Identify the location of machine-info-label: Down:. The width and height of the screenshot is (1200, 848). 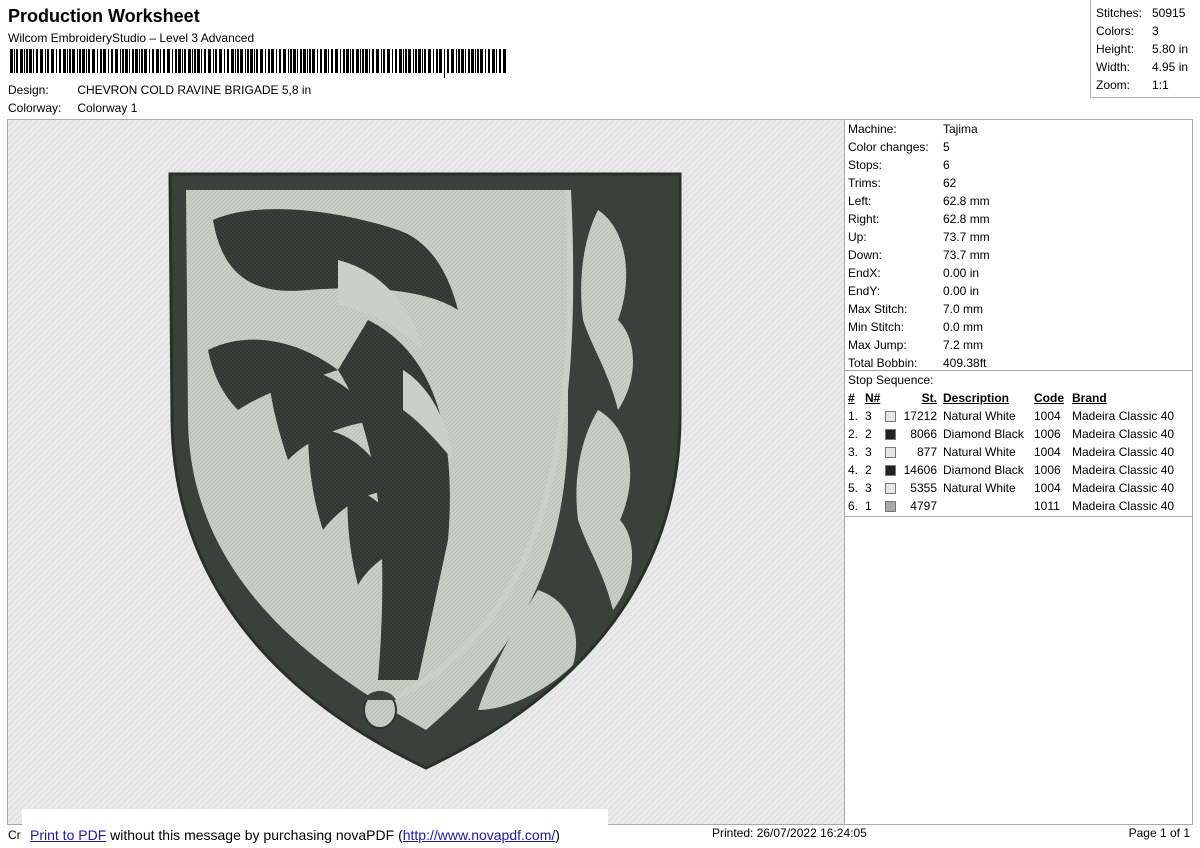
(865, 255).